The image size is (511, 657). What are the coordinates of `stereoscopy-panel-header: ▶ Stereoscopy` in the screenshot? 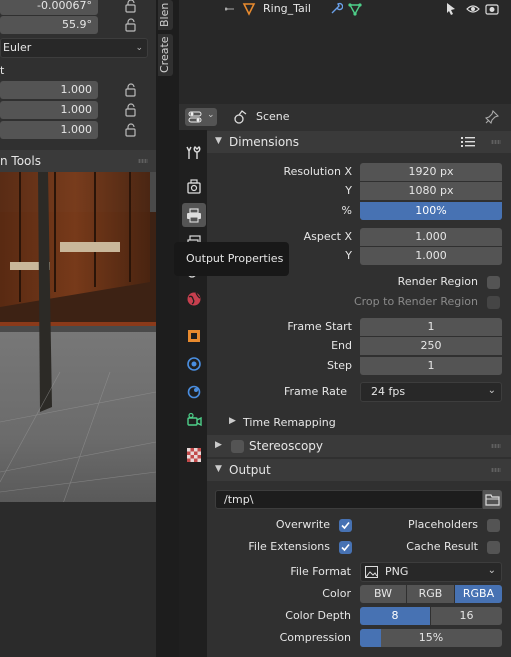 It's located at (359, 446).